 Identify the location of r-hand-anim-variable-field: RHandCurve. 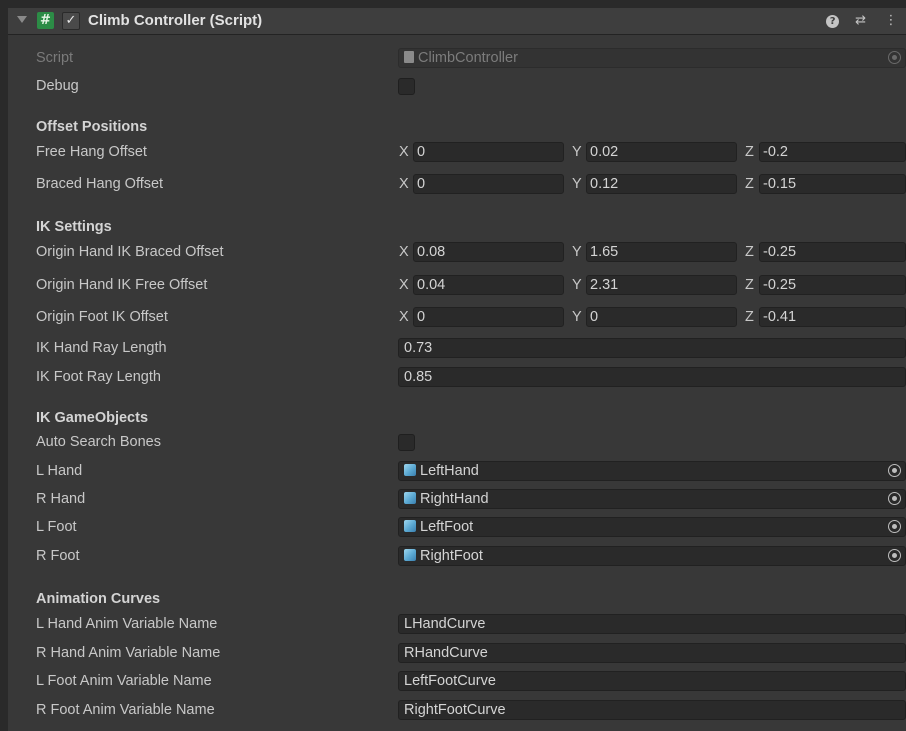
(652, 653).